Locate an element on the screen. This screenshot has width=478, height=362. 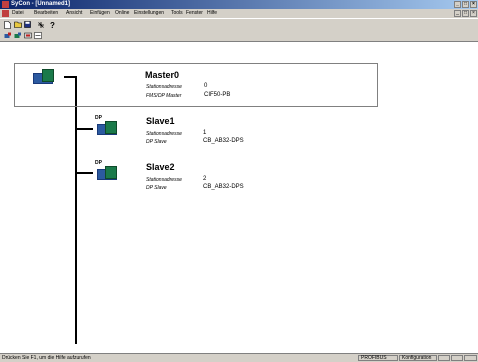
master-name: Master0 is located at coordinates (162, 75).